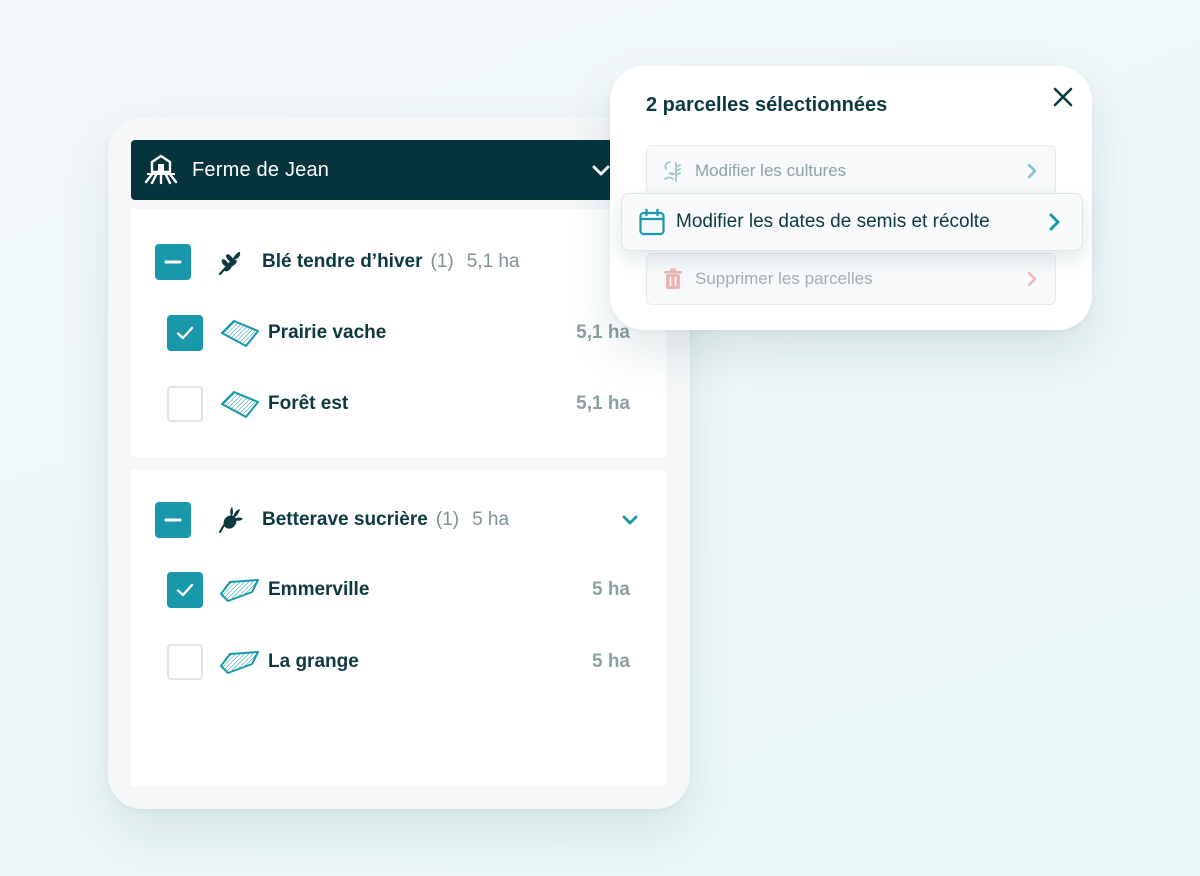 The height and width of the screenshot is (876, 1200). Describe the element at coordinates (261, 169) in the screenshot. I see `farm-name: Ferme de Jean` at that location.